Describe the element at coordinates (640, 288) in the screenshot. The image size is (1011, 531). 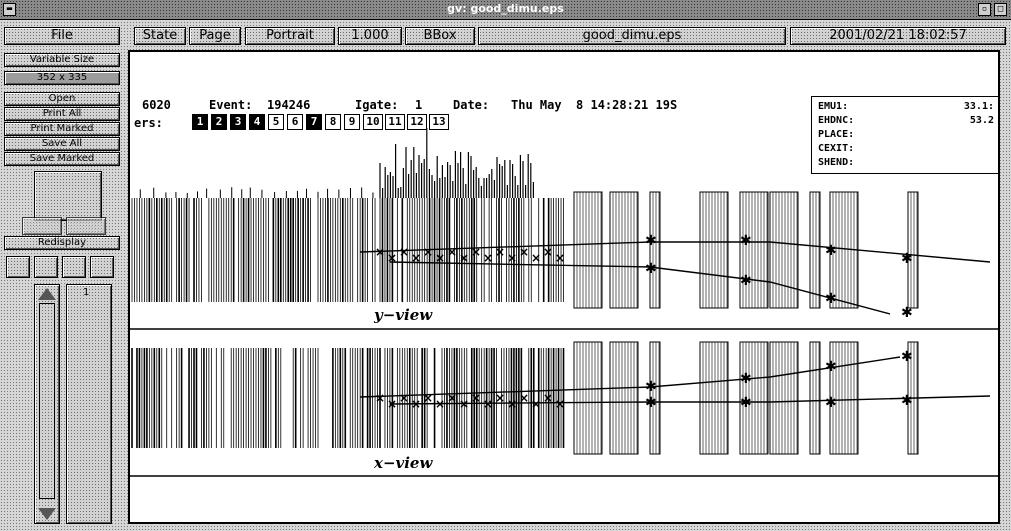
I see `muon-track` at that location.